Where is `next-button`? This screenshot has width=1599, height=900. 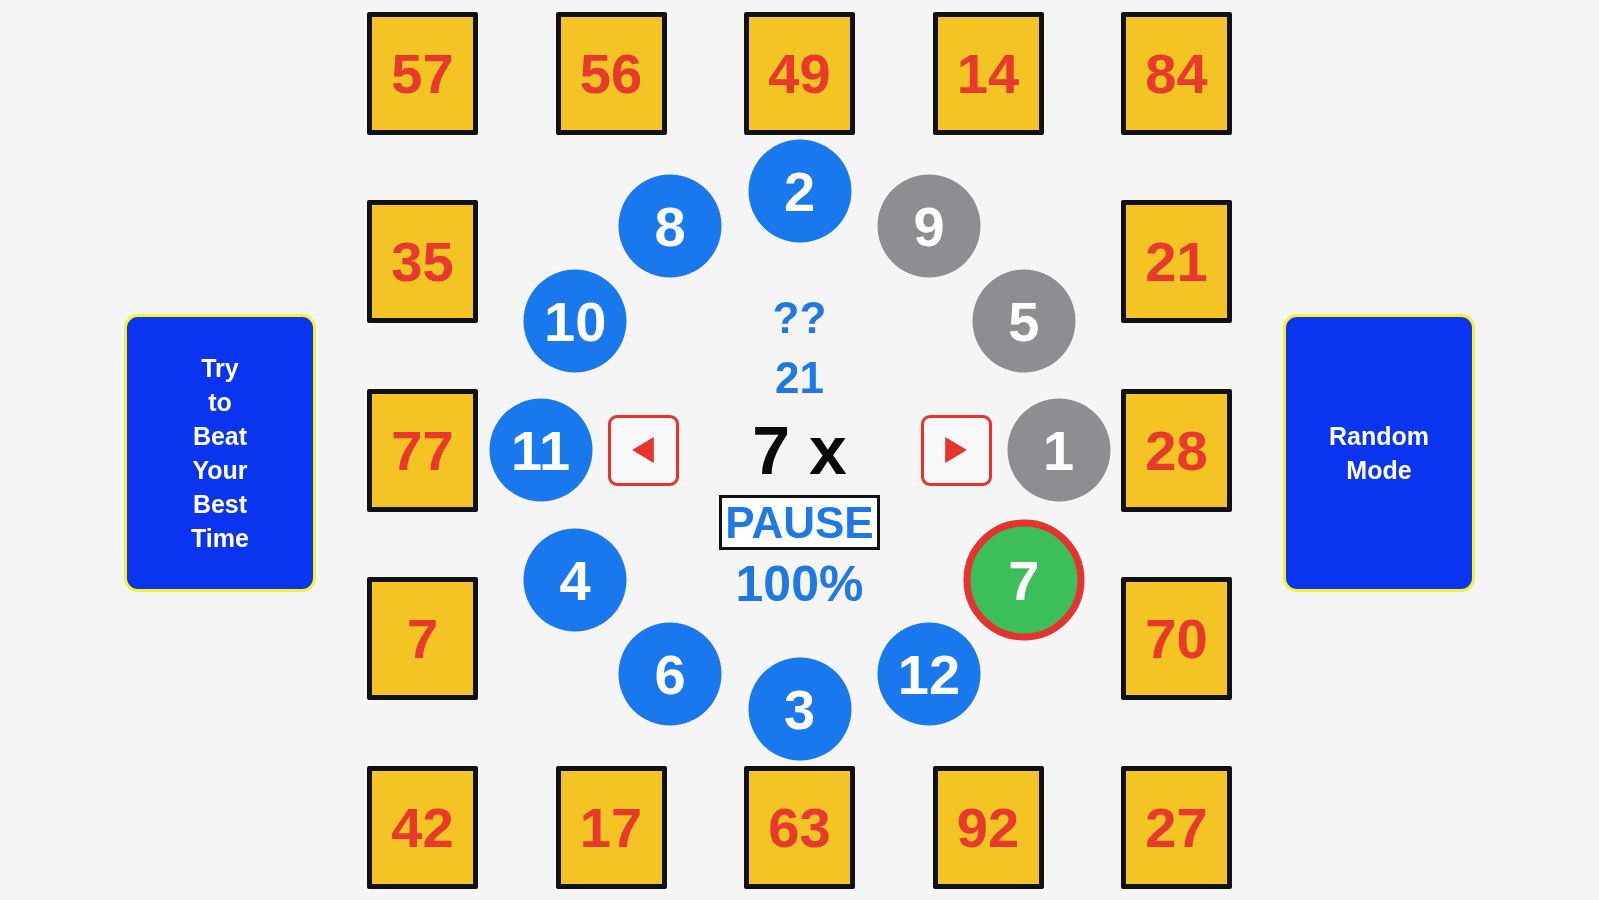 next-button is located at coordinates (956, 450).